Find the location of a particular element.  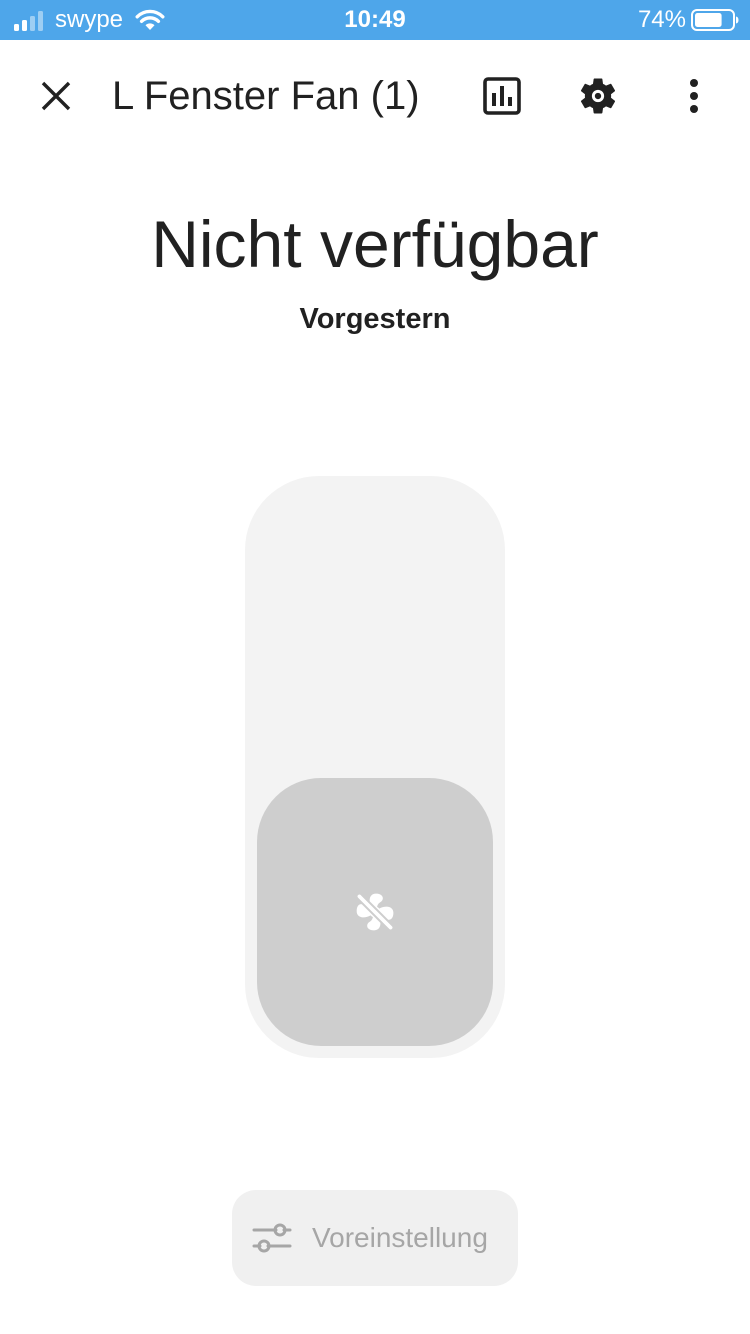

more-options-button is located at coordinates (694, 96).